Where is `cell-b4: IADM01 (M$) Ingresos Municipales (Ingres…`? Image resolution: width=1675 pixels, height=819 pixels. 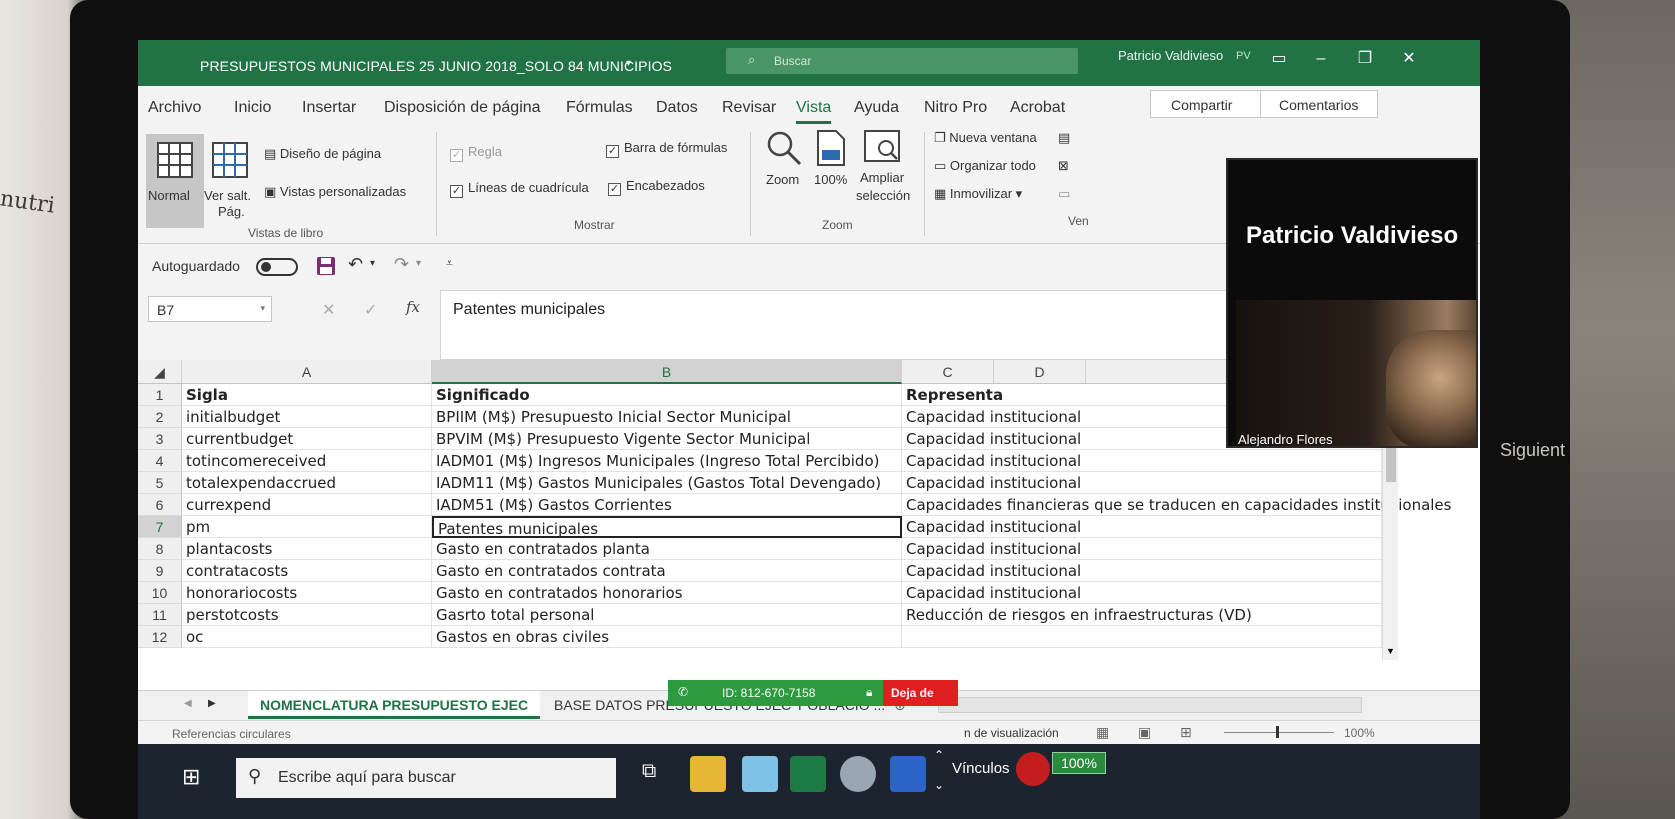
cell-b4: IADM01 (M$) Ingresos Municipales (Ingres… is located at coordinates (667, 461).